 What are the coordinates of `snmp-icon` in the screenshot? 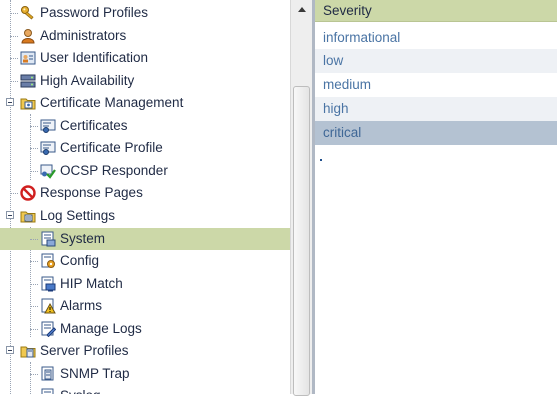 It's located at (48, 374).